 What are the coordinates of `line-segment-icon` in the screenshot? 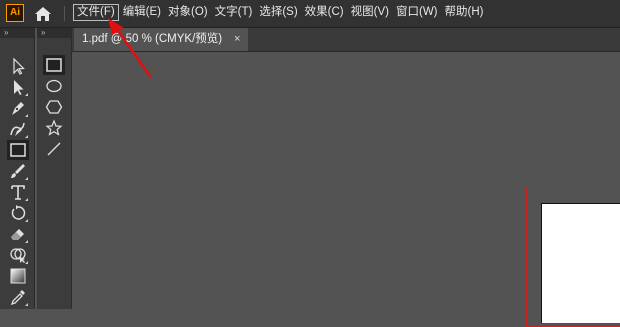 It's located at (54, 149).